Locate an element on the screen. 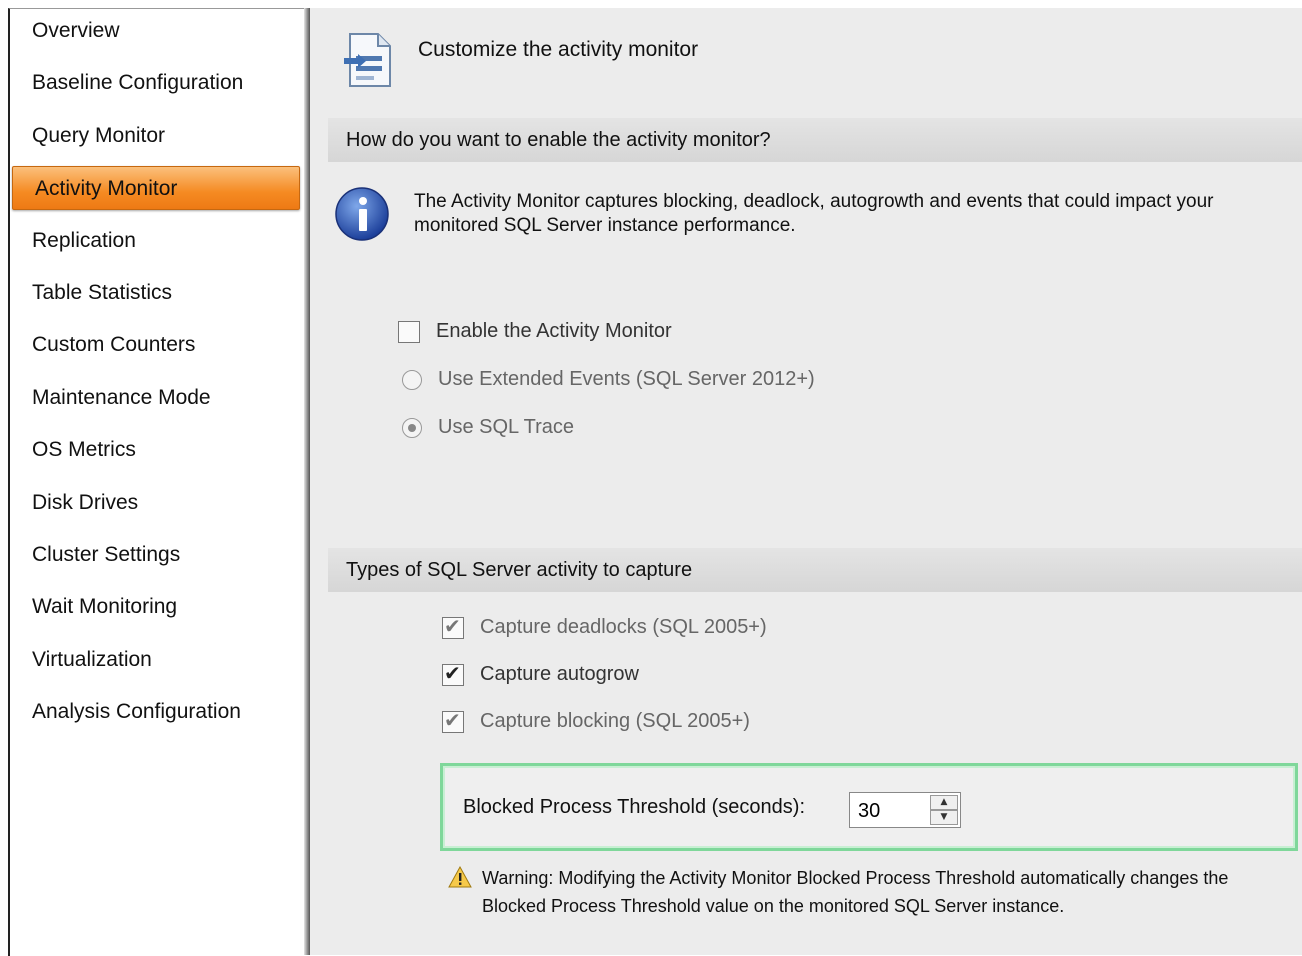  radio-use-extended-events-sql-server-2012: Use Extended Events (SQL Server 2012+) is located at coordinates (608, 379).